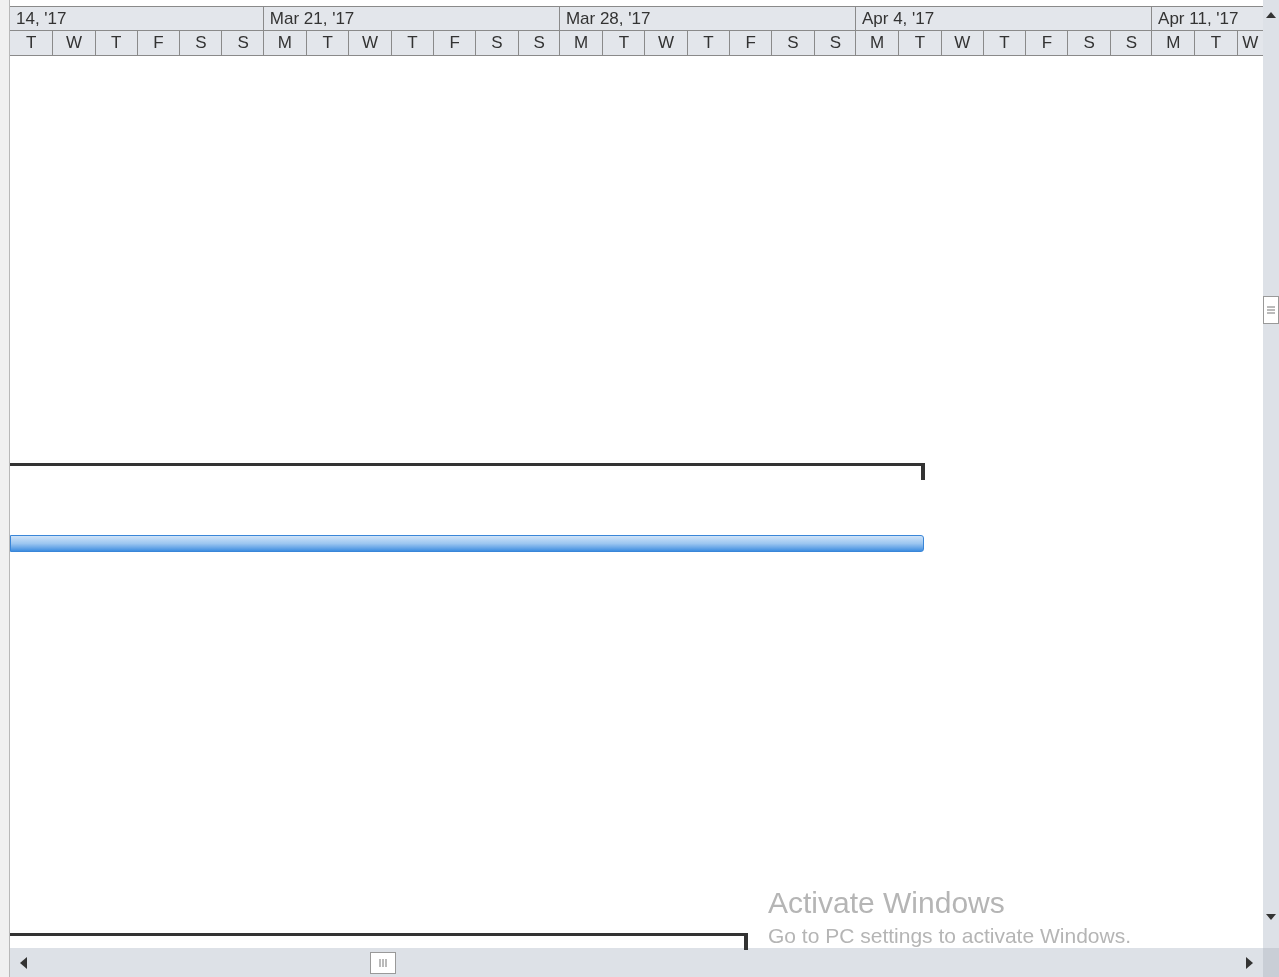  What do you see at coordinates (23, 962) in the screenshot?
I see `scroll-left-icon` at bounding box center [23, 962].